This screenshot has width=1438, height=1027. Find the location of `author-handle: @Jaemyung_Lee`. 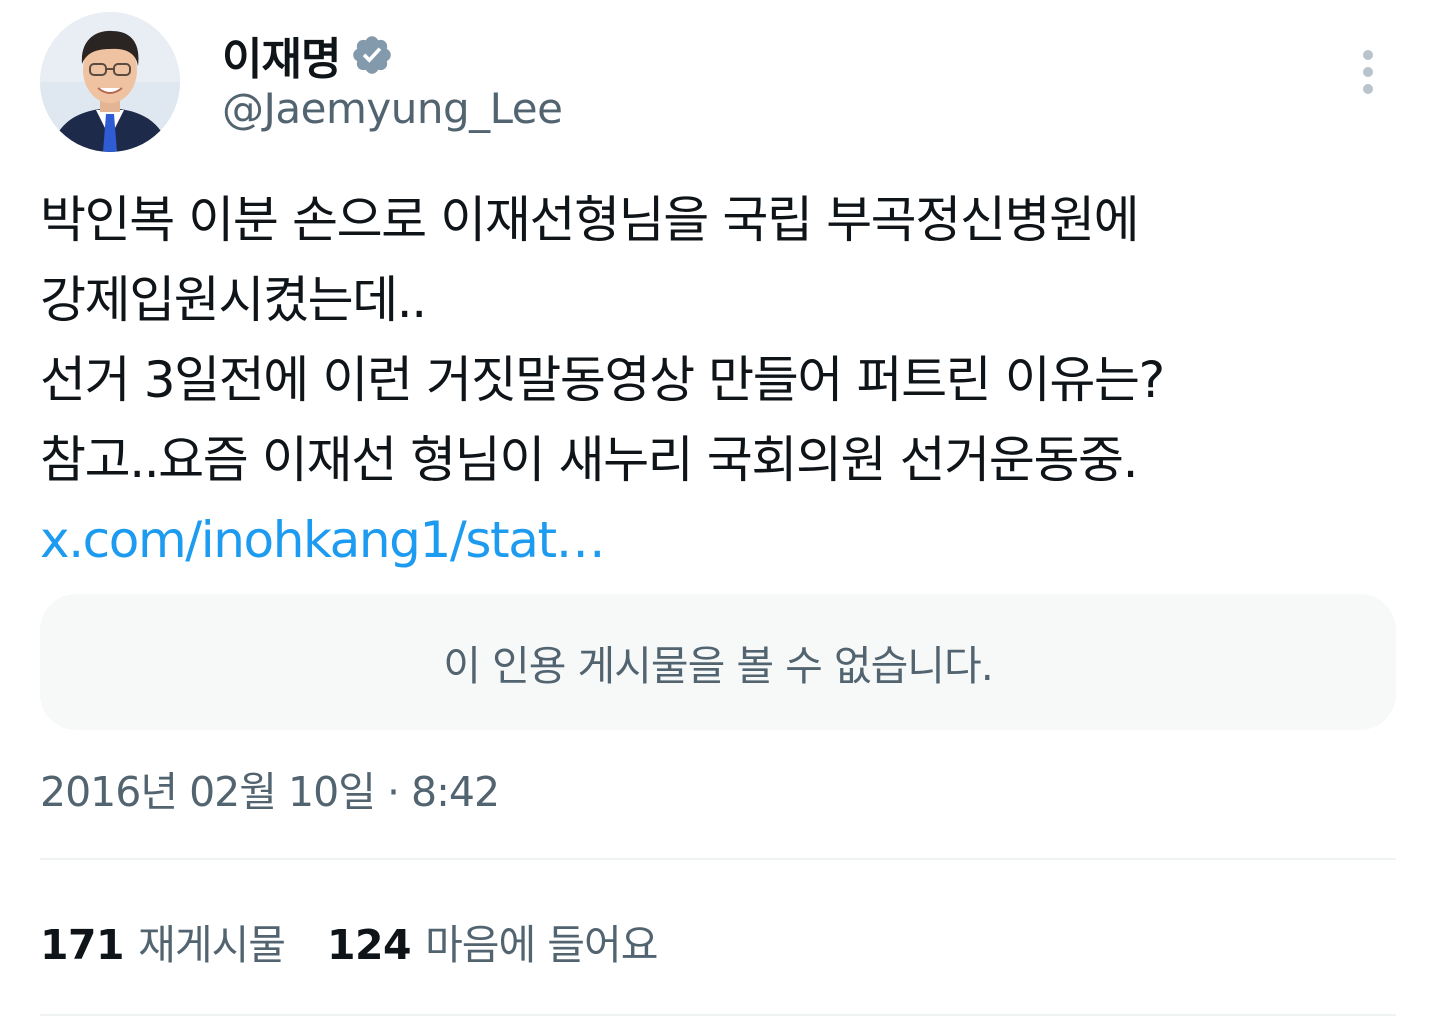

author-handle: @Jaemyung_Lee is located at coordinates (392, 108).